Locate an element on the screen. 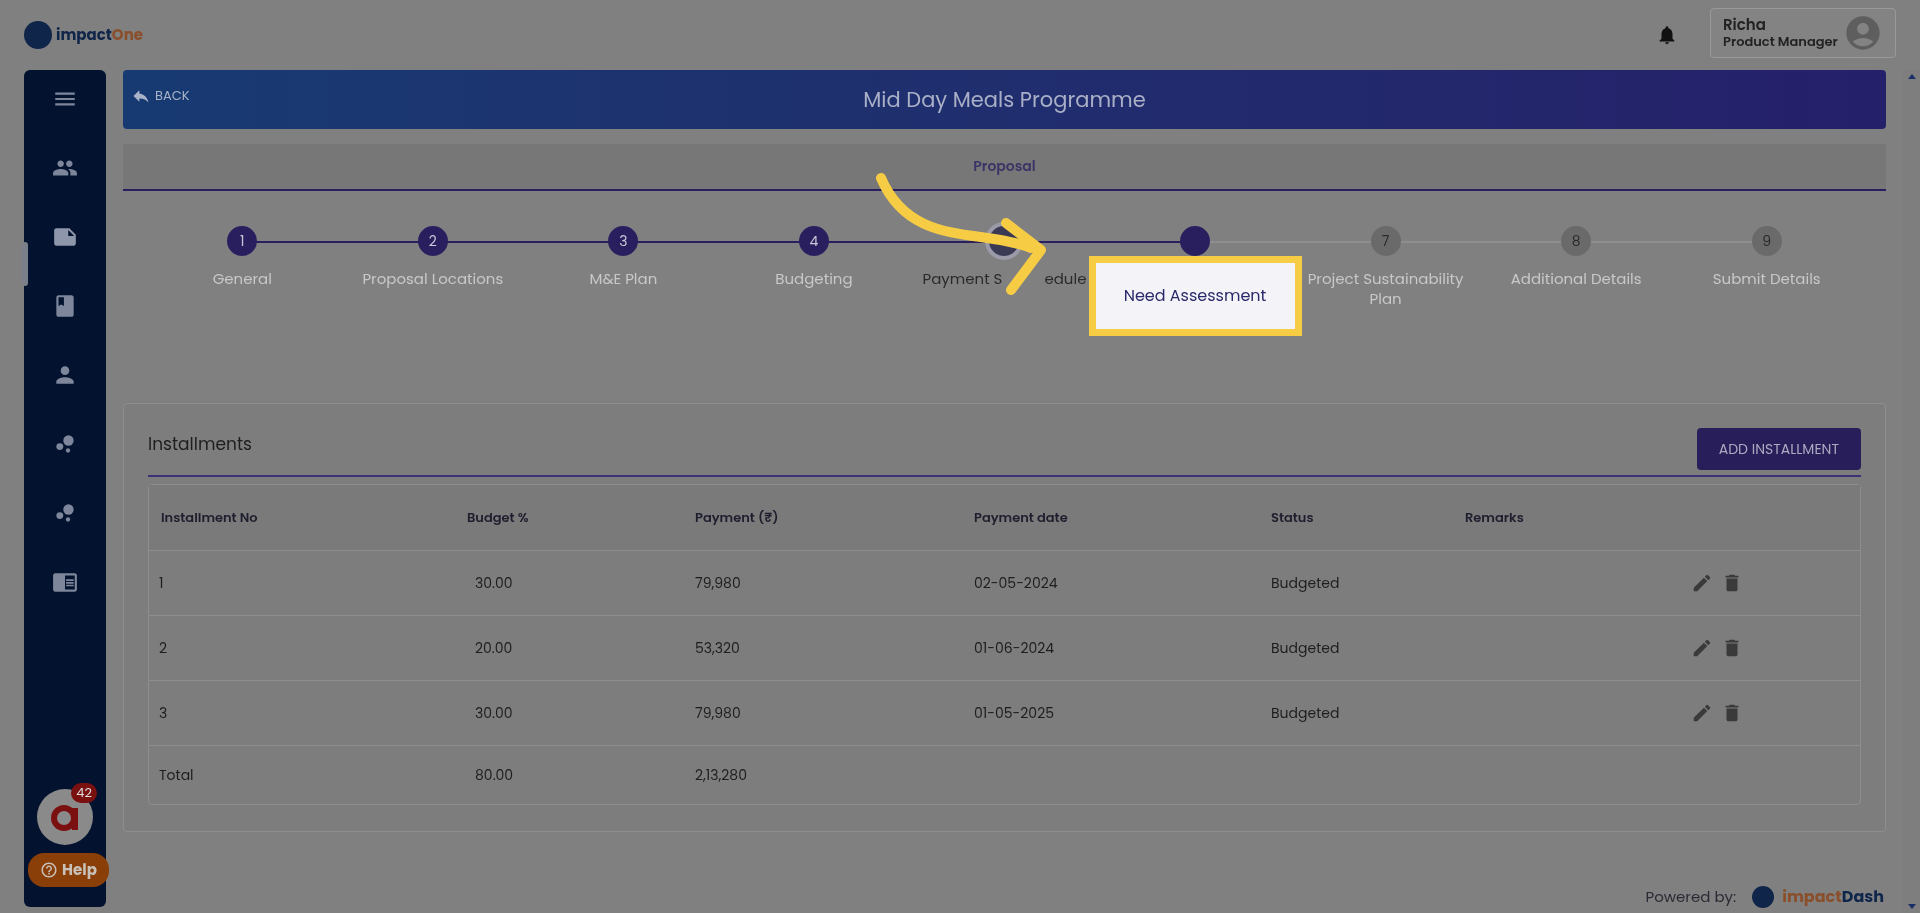 This screenshot has height=913, width=1920. step-number: 1 is located at coordinates (242, 241).